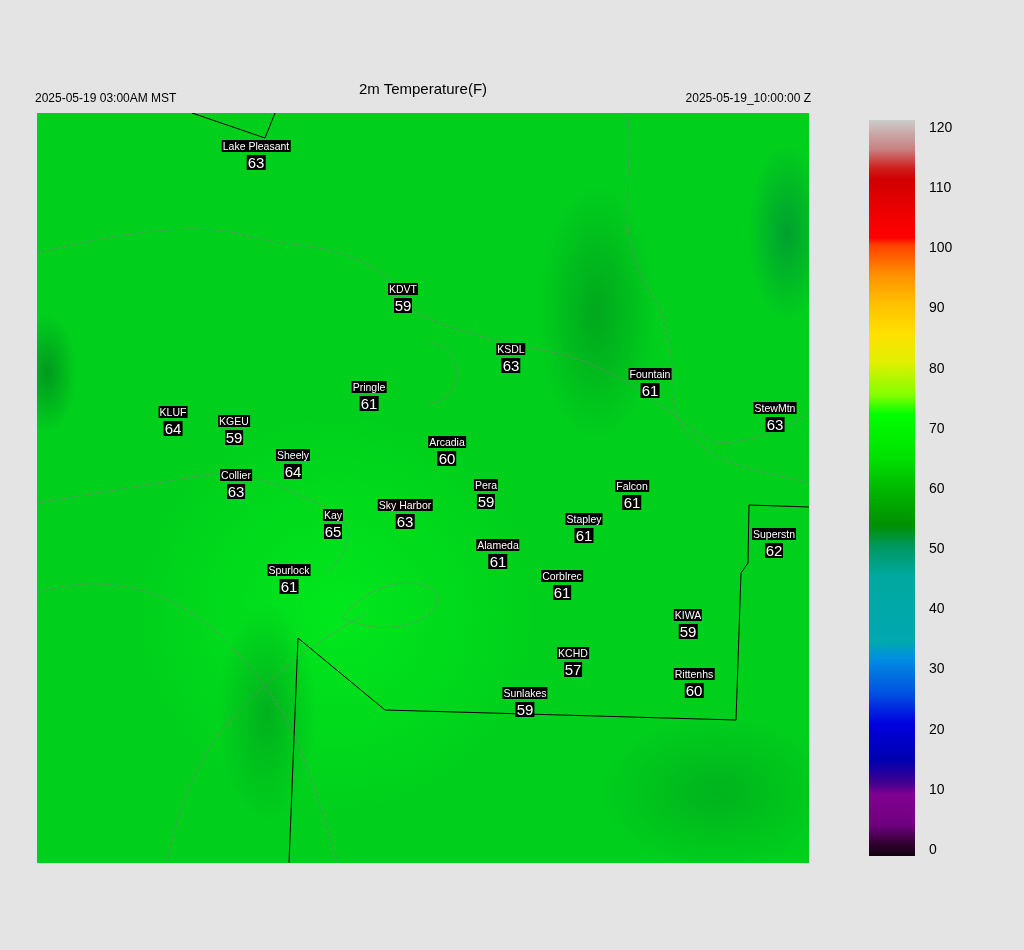  Describe the element at coordinates (694, 674) in the screenshot. I see `station-name: Rittenhs` at that location.